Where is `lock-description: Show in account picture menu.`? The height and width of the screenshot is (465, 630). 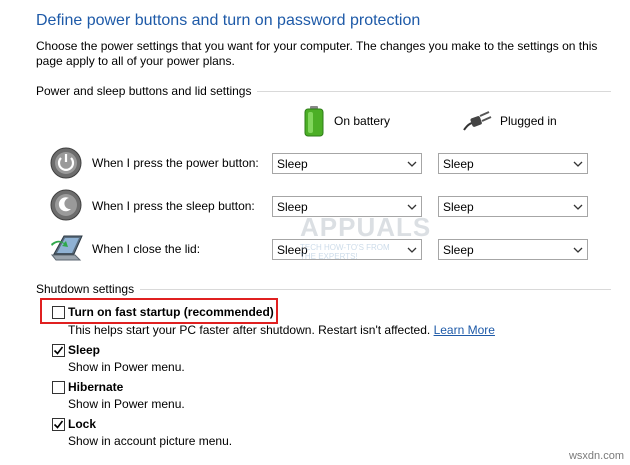 lock-description: Show in account picture menu. is located at coordinates (150, 441).